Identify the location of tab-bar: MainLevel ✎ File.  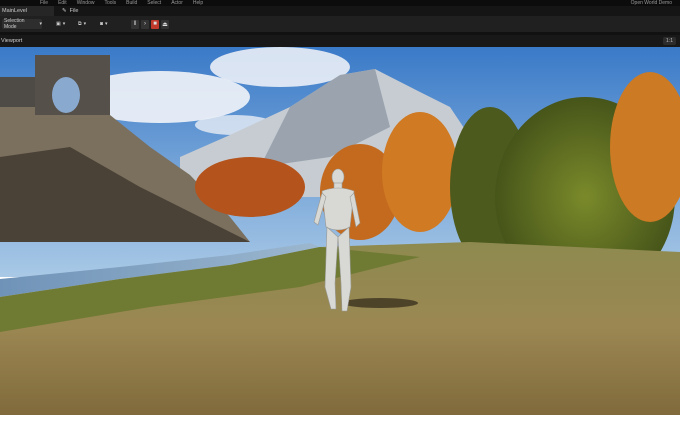
(340, 11).